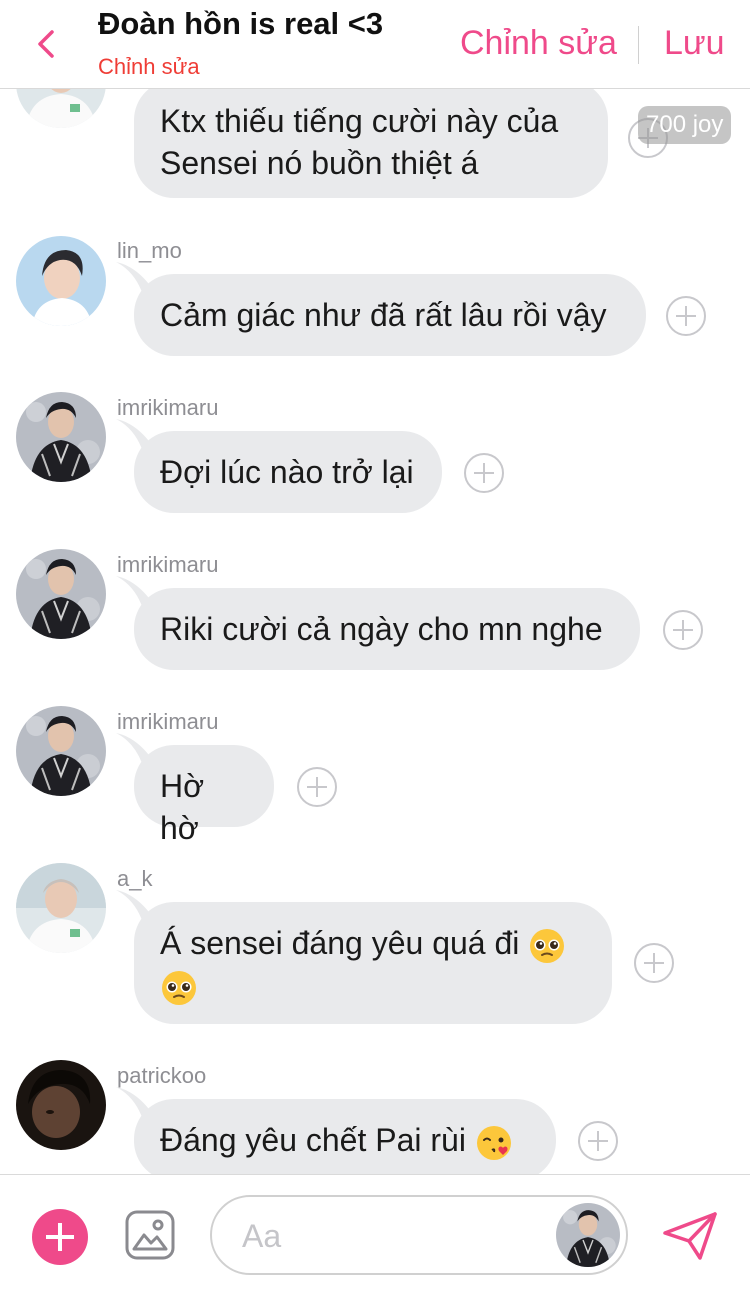 Image resolution: width=750 pixels, height=1295 pixels. I want to click on message-input-container, so click(419, 1235).